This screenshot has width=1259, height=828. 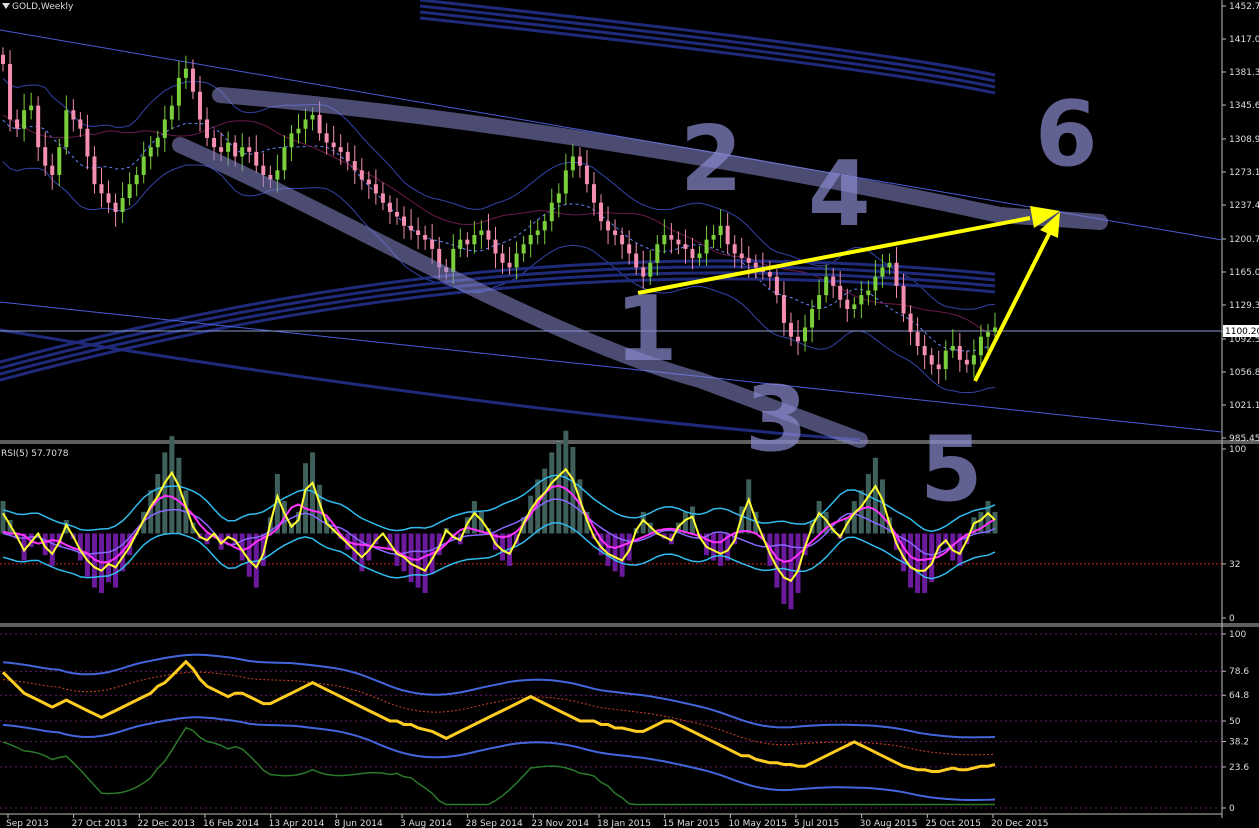 I want to click on time-tick-label: 28 Sep 2014, so click(x=494, y=823).